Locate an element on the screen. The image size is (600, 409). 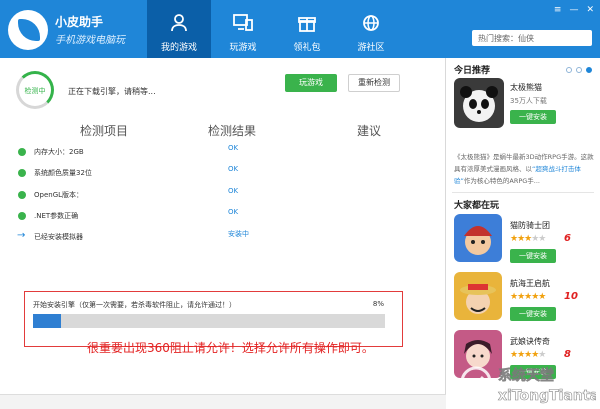
main-nav: 我的游戏 玩游戏 领礼包 游社区 is located at coordinates (275, 29).